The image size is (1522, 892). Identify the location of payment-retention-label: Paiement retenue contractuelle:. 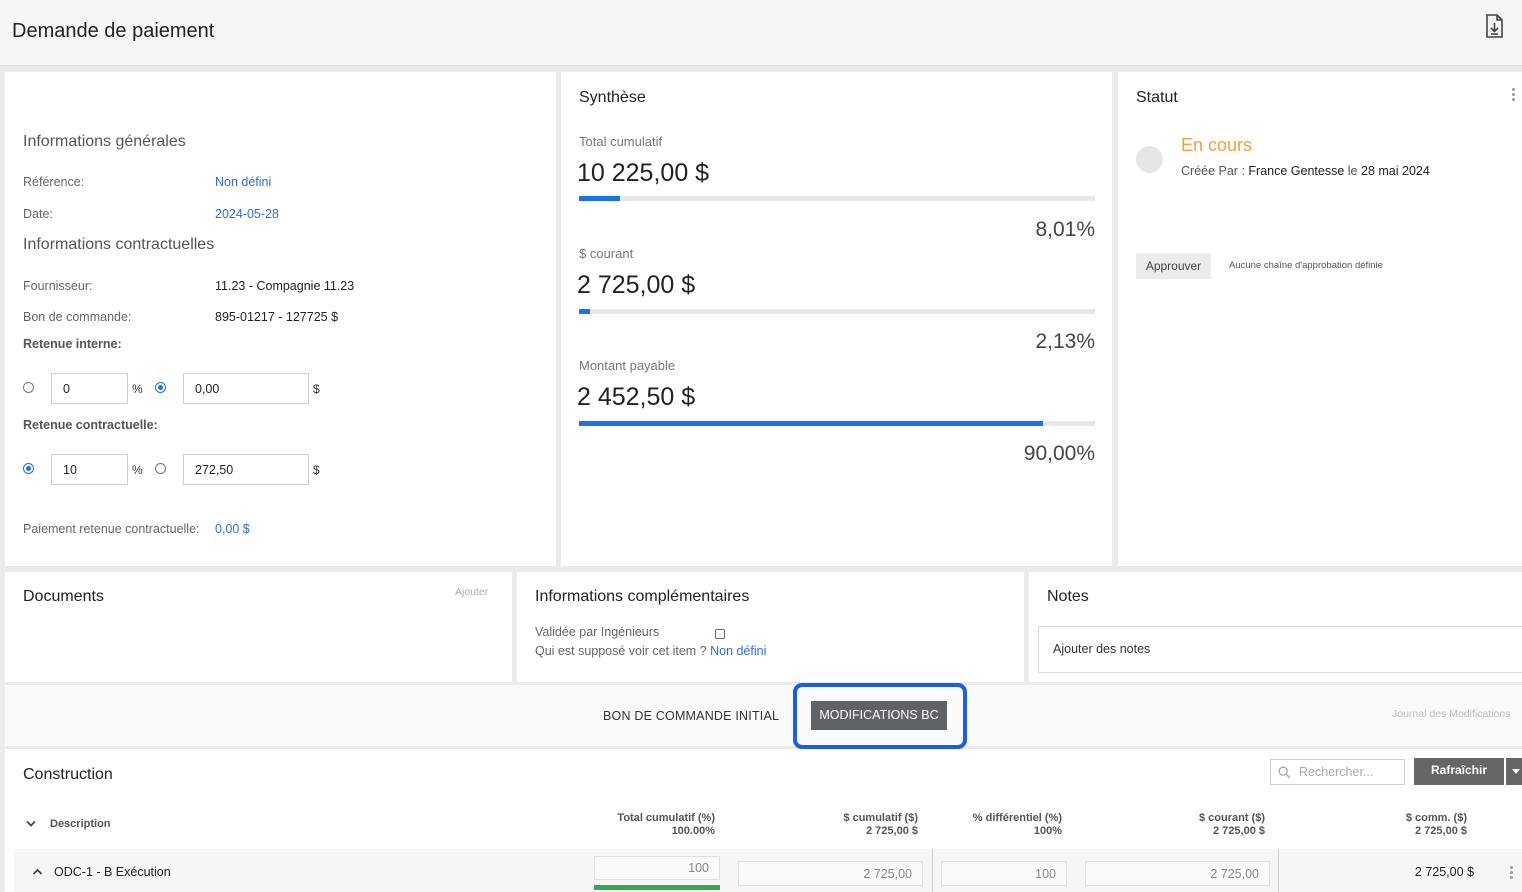
(111, 529).